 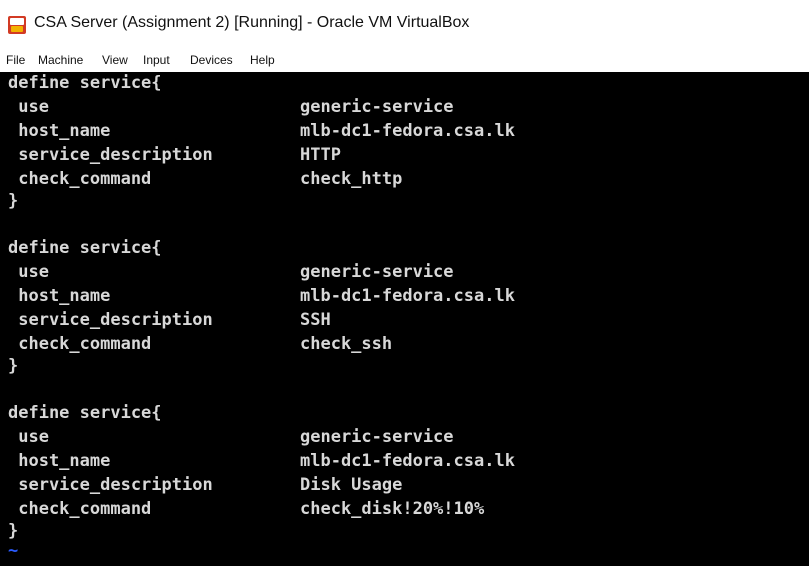 I want to click on virtualbox-icon, so click(x=17, y=25).